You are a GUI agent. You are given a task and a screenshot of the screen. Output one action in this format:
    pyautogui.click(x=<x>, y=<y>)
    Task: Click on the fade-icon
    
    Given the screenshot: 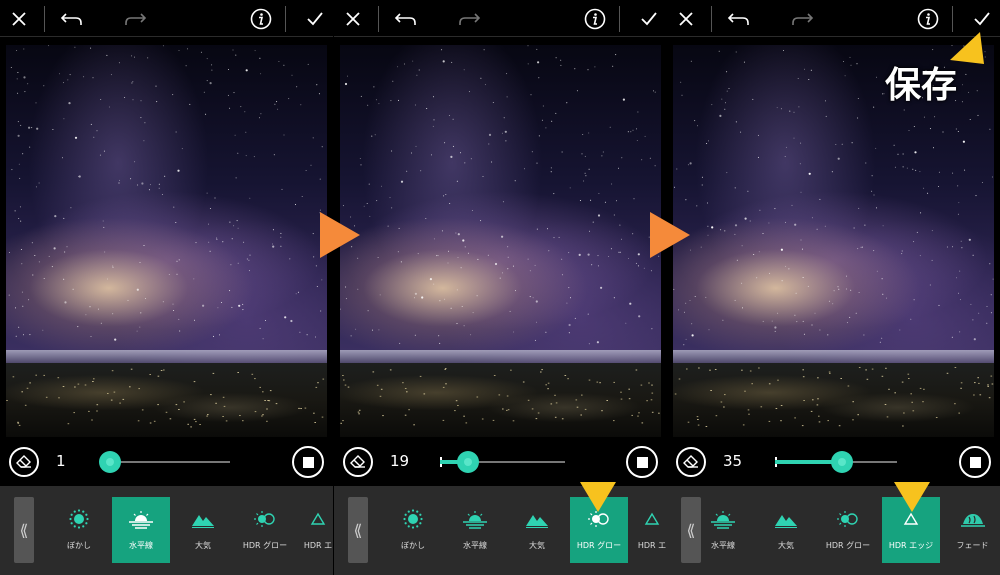 What is the action you would take?
    pyautogui.click(x=973, y=519)
    